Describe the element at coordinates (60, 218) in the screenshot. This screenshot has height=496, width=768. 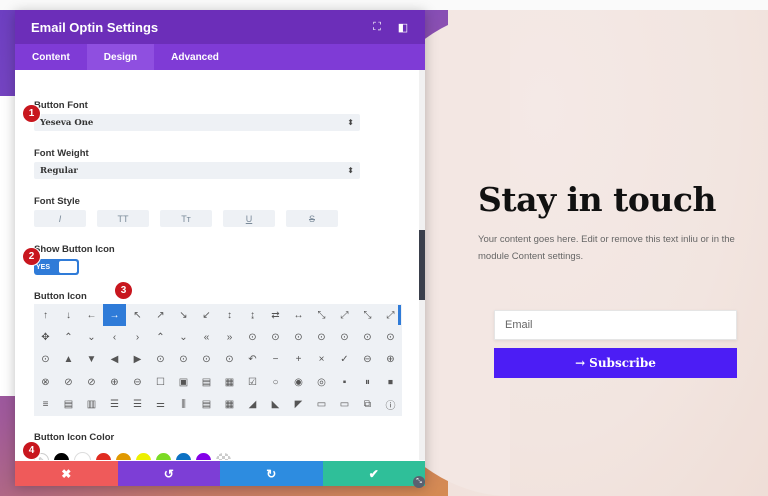
I see `italic-button: I` at that location.